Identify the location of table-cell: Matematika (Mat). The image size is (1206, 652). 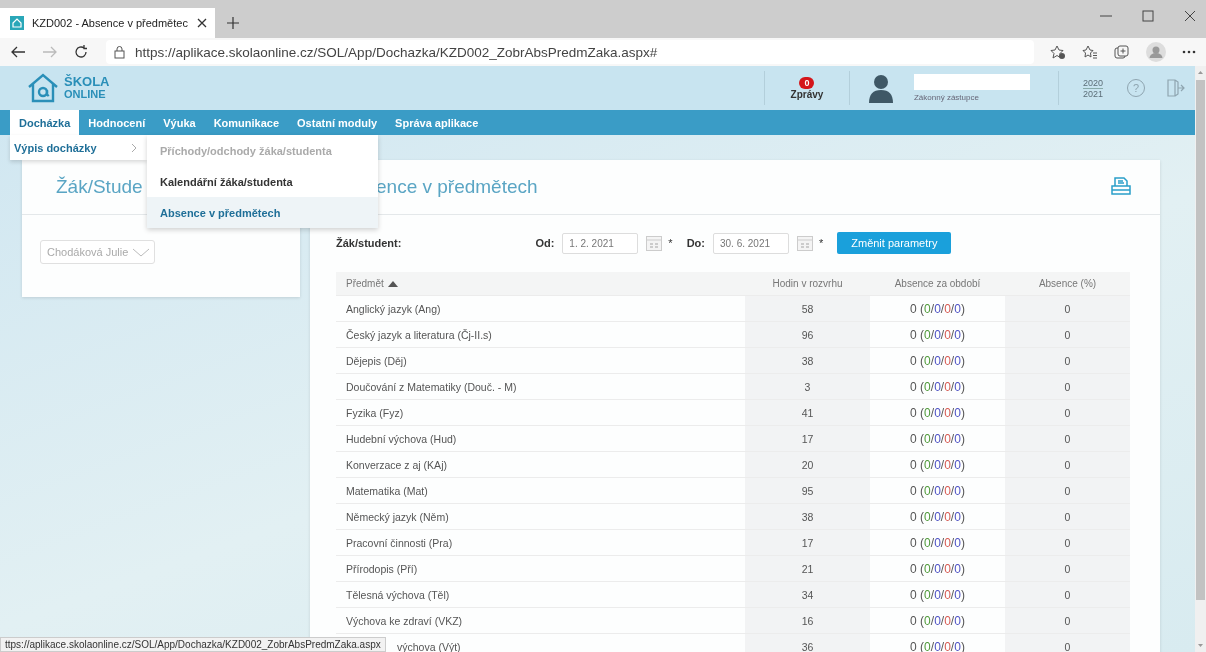
(387, 490).